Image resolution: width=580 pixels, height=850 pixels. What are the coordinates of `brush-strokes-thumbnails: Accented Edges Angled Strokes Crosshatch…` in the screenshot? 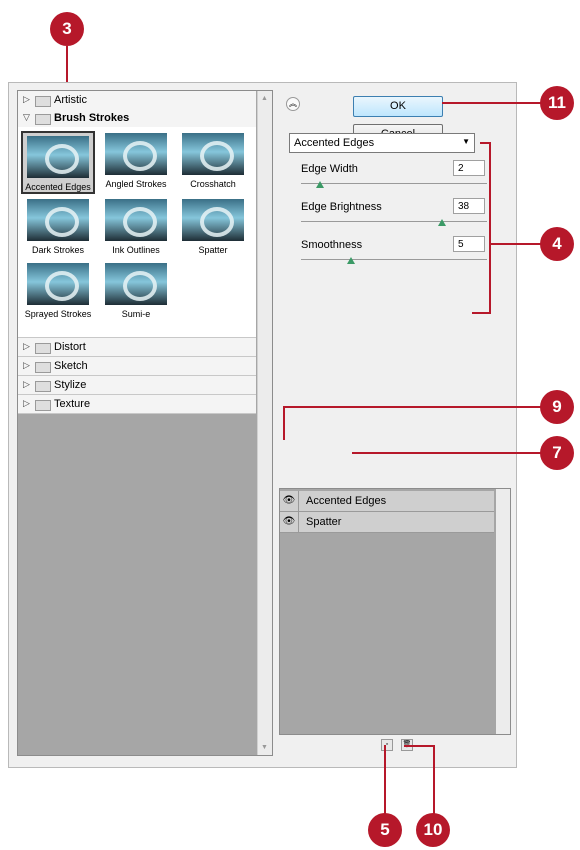 It's located at (137, 232).